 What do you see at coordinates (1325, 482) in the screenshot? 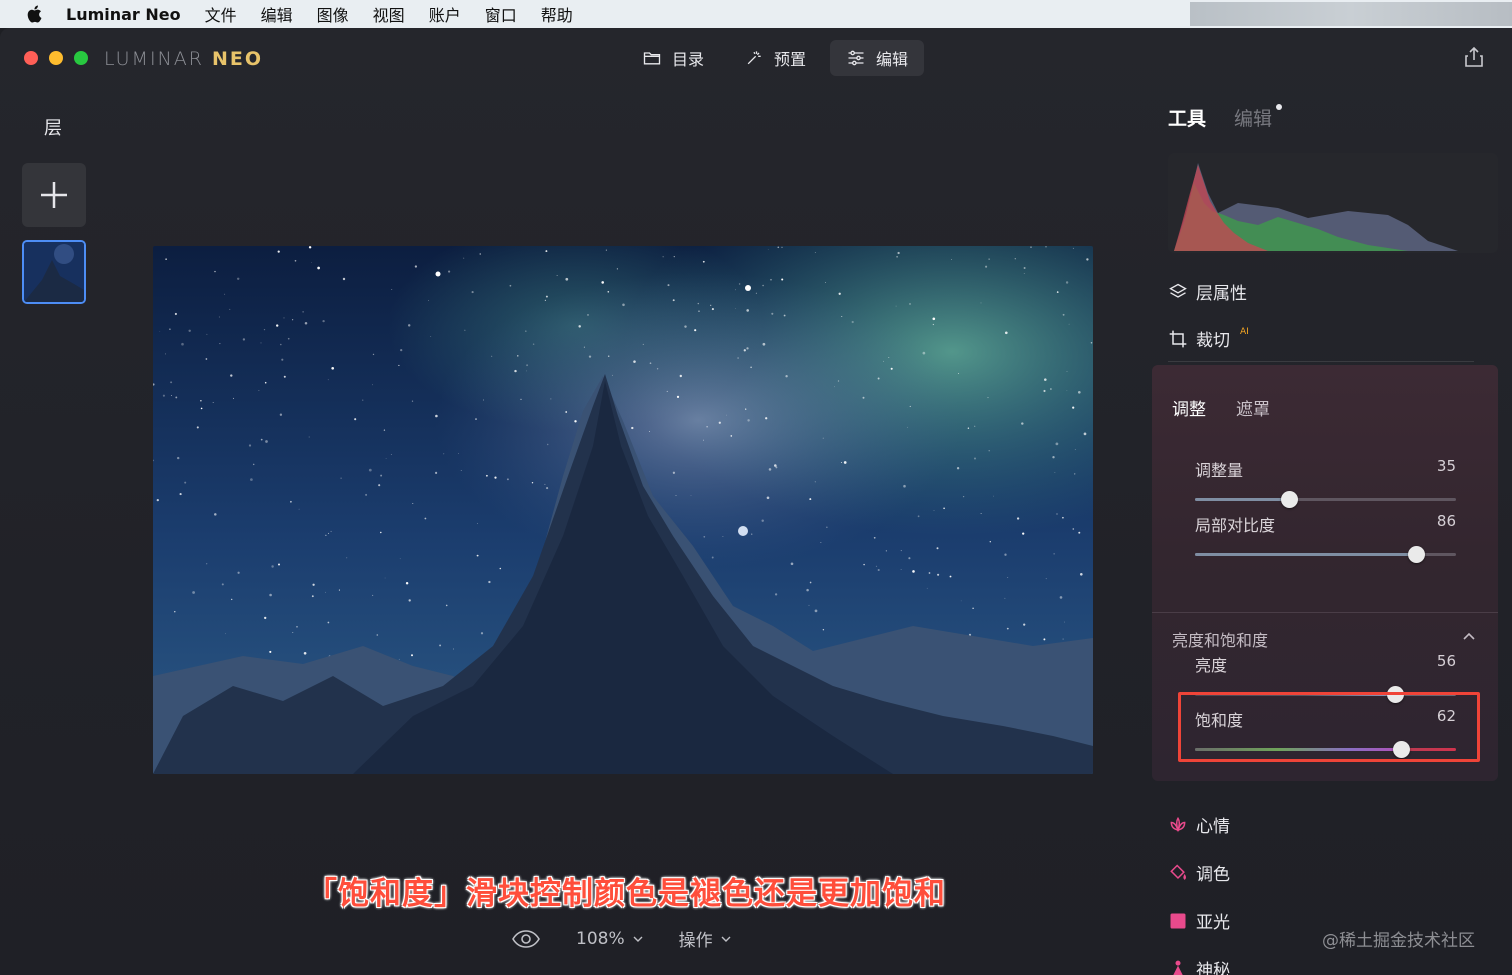
I see `slider-amount: 调整量 35` at bounding box center [1325, 482].